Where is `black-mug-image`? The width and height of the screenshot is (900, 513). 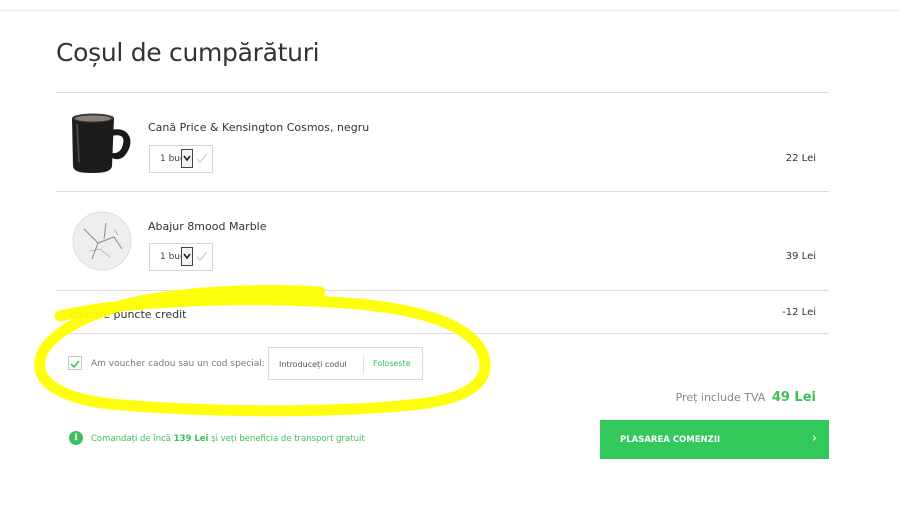 black-mug-image is located at coordinates (101, 142).